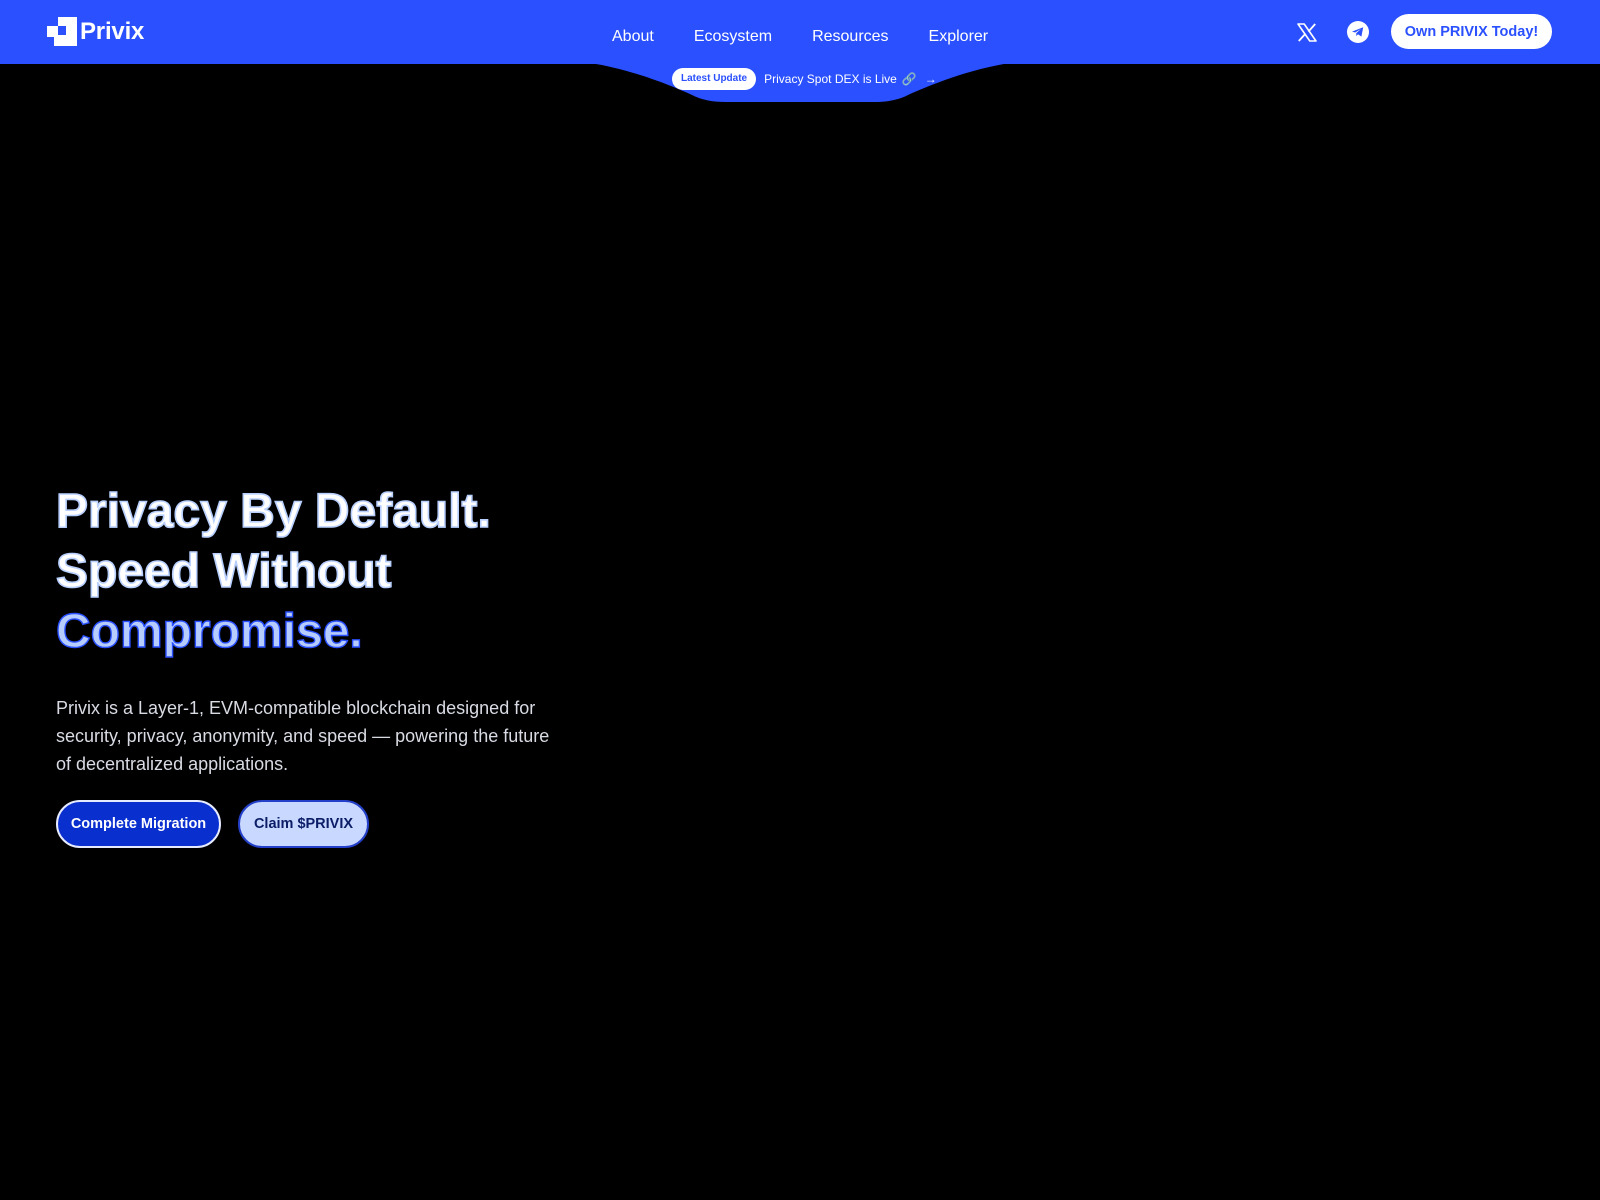 The height and width of the screenshot is (1200, 1600). Describe the element at coordinates (273, 511) in the screenshot. I see `hero-title-line-1: Privacy By Default.` at that location.